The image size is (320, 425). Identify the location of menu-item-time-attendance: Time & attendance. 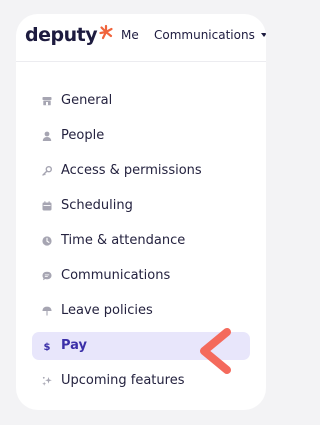
(141, 241).